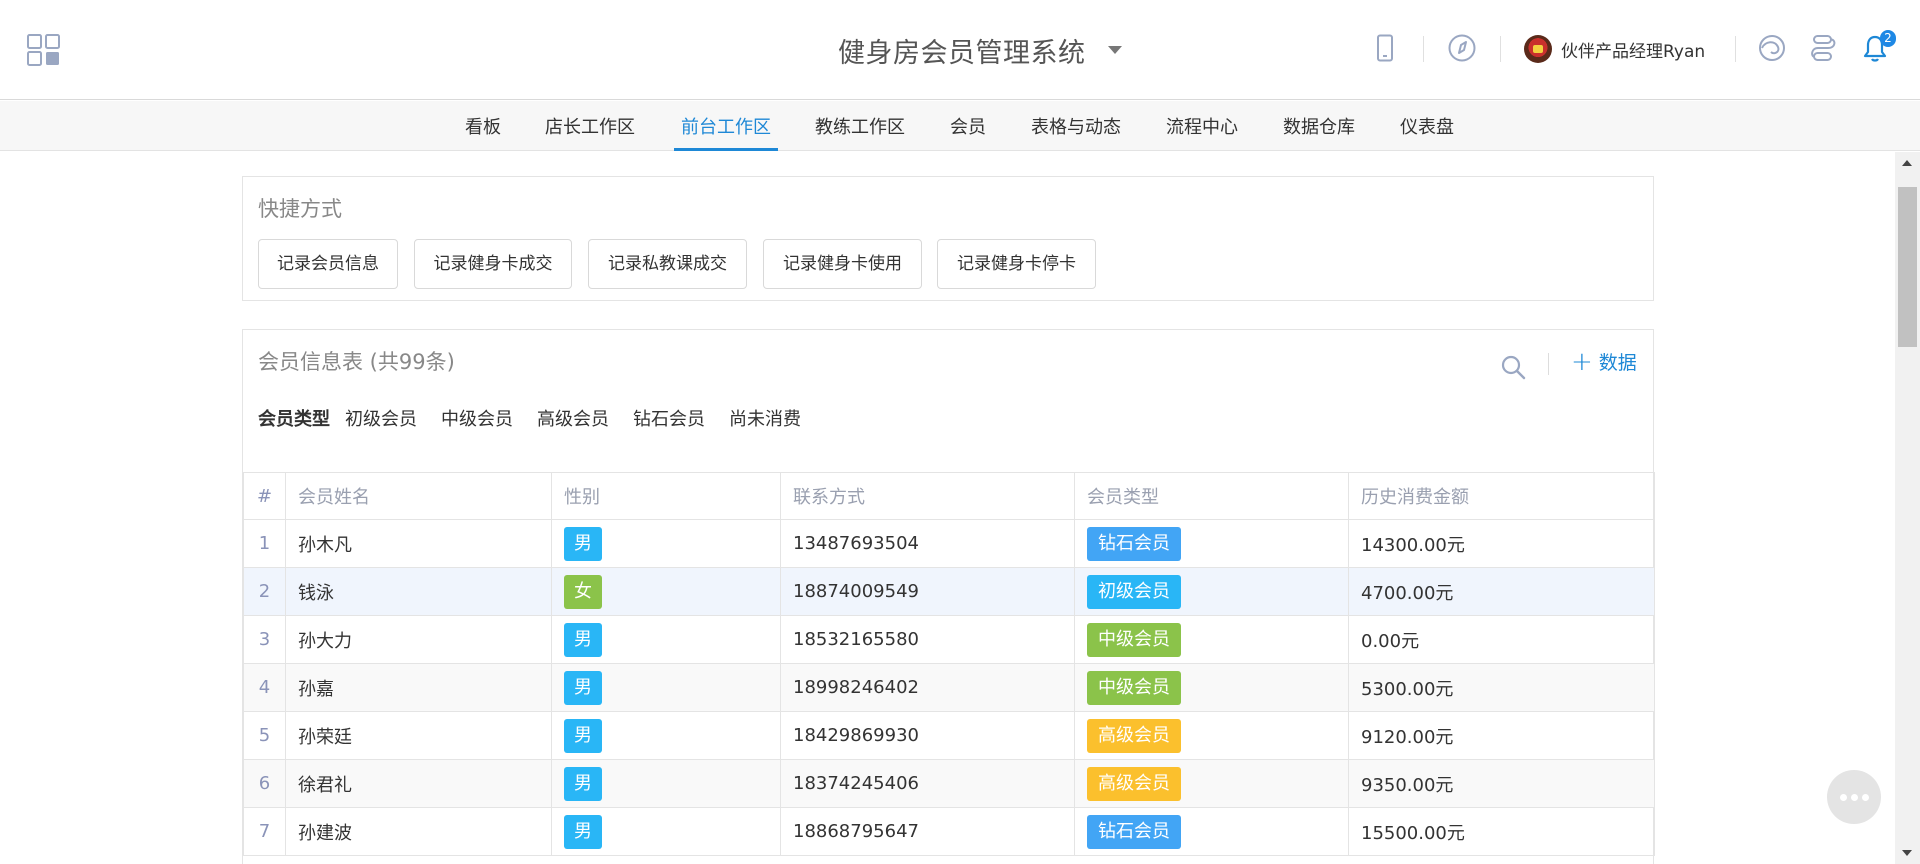 This screenshot has height=864, width=1920. I want to click on row-index: 7, so click(264, 831).